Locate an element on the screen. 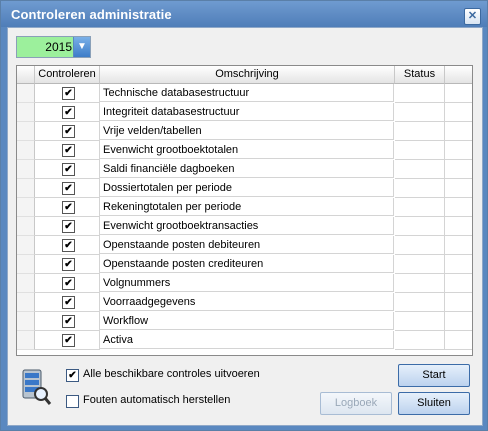 The image size is (488, 431). column-header-status: Status is located at coordinates (420, 75).